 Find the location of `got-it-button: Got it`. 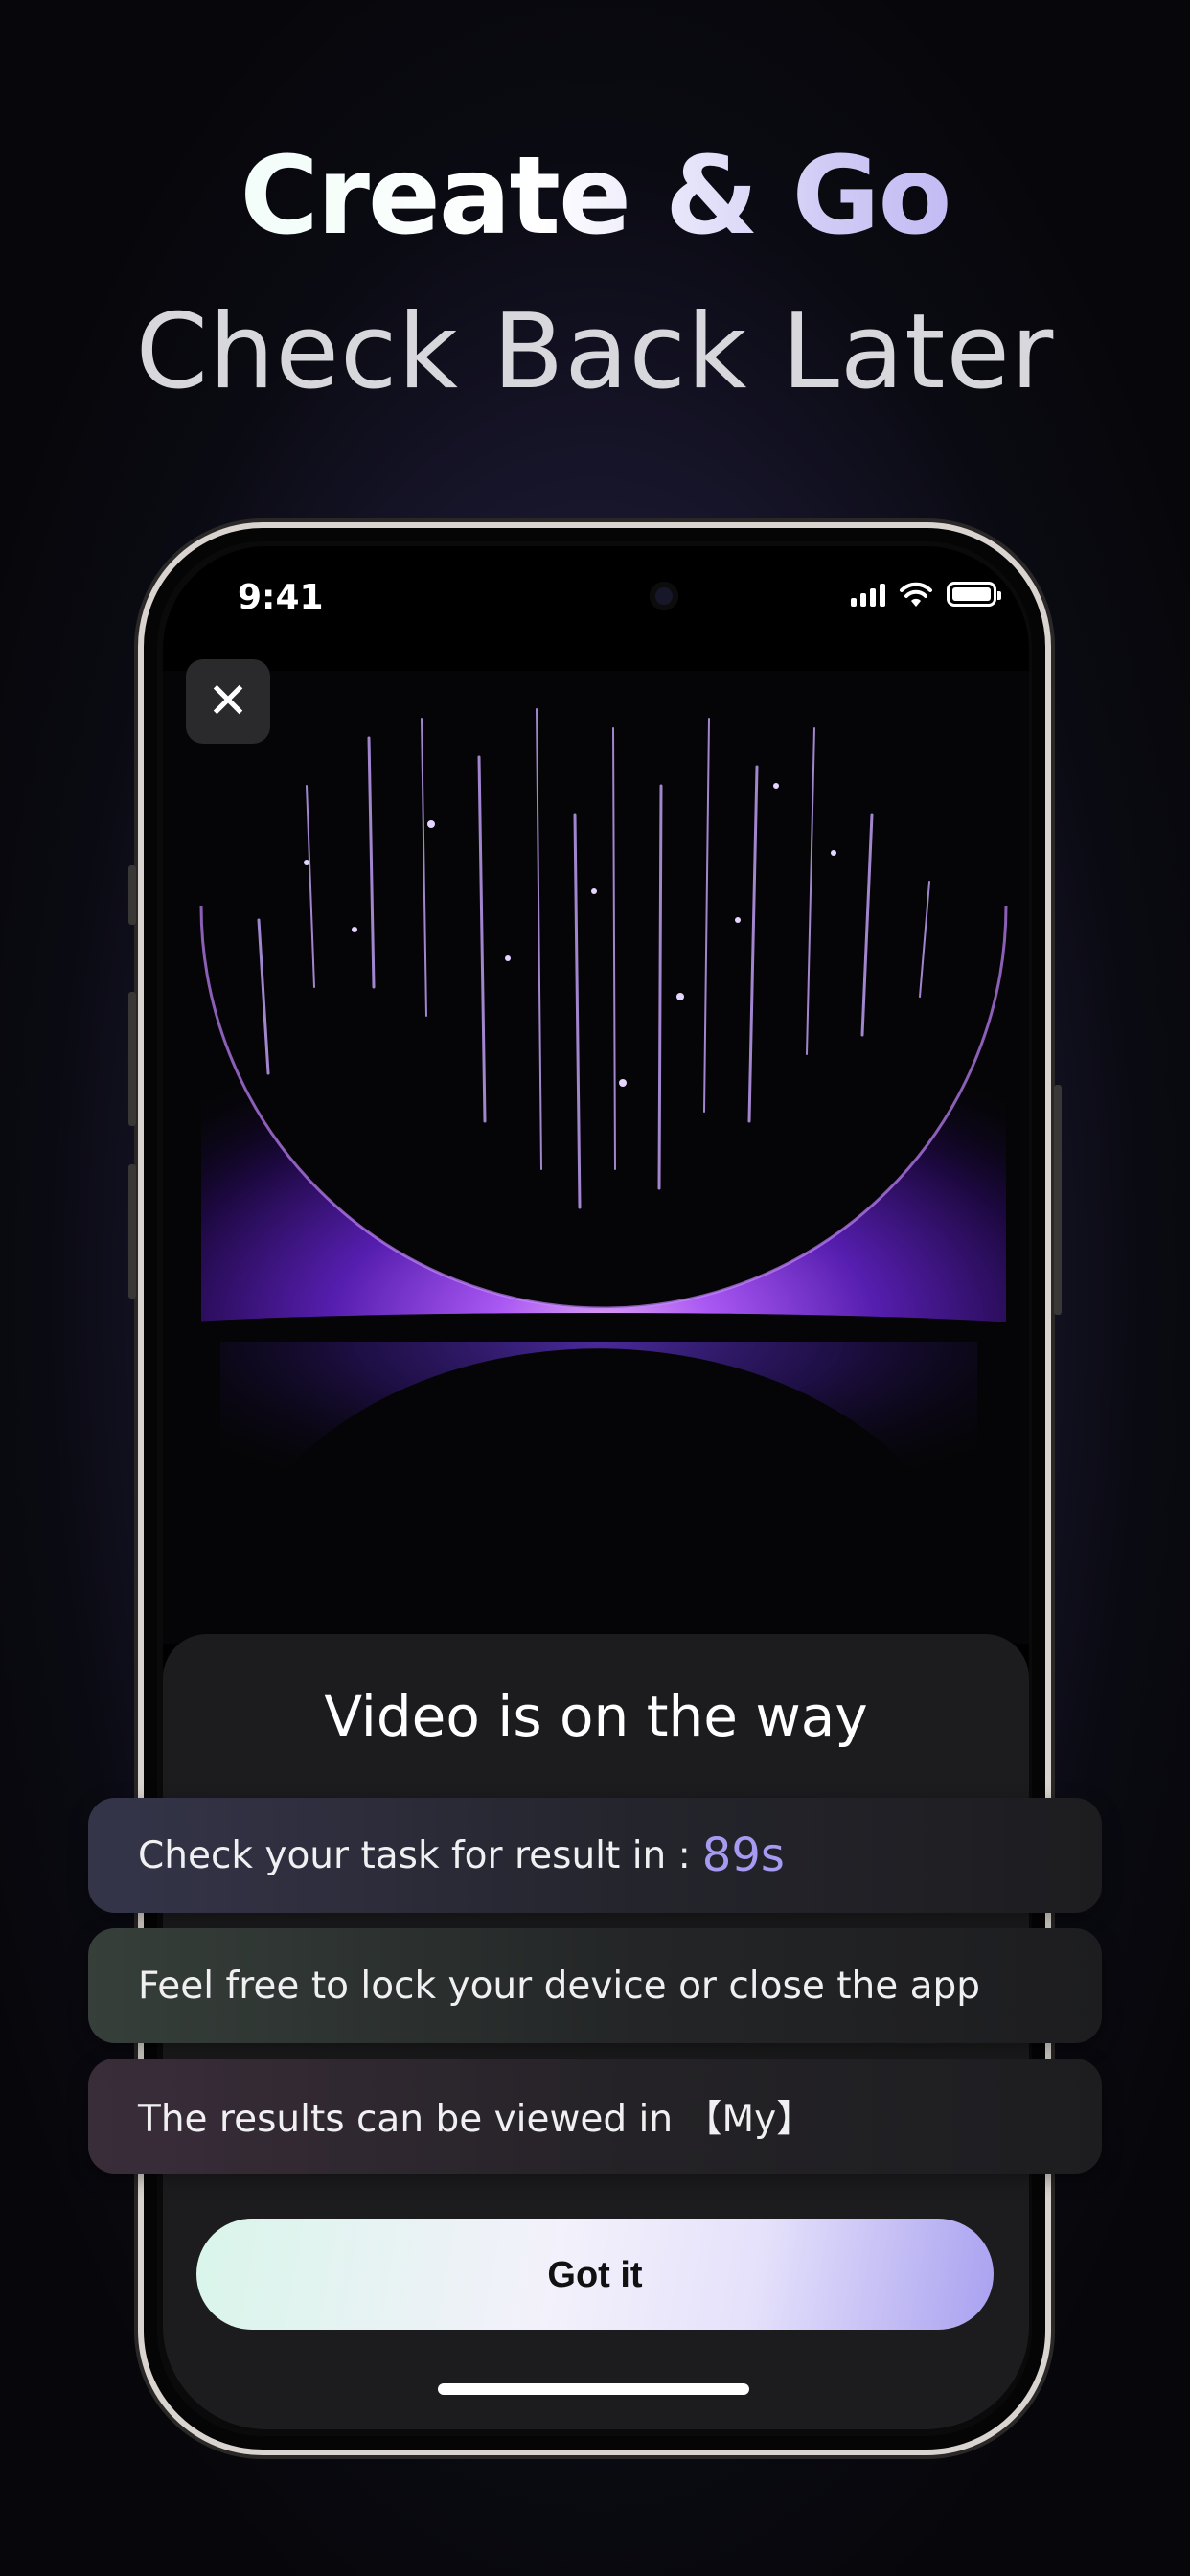

got-it-button: Got it is located at coordinates (595, 2274).